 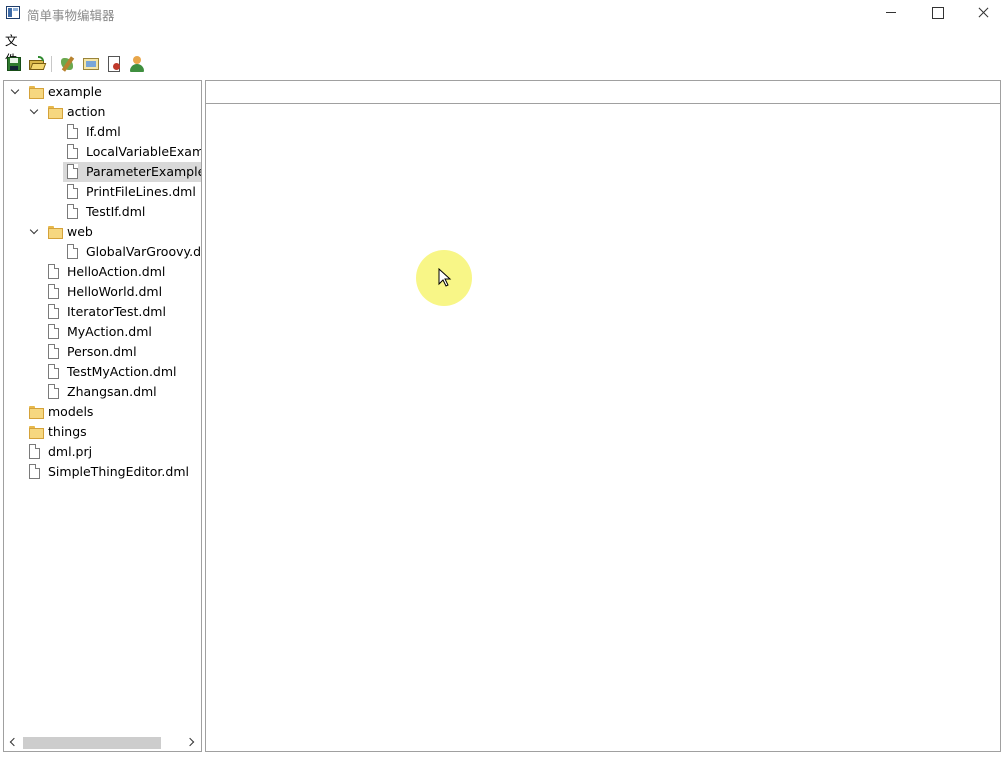 I want to click on tree-item: PrintFileLines.dml, so click(x=102, y=192).